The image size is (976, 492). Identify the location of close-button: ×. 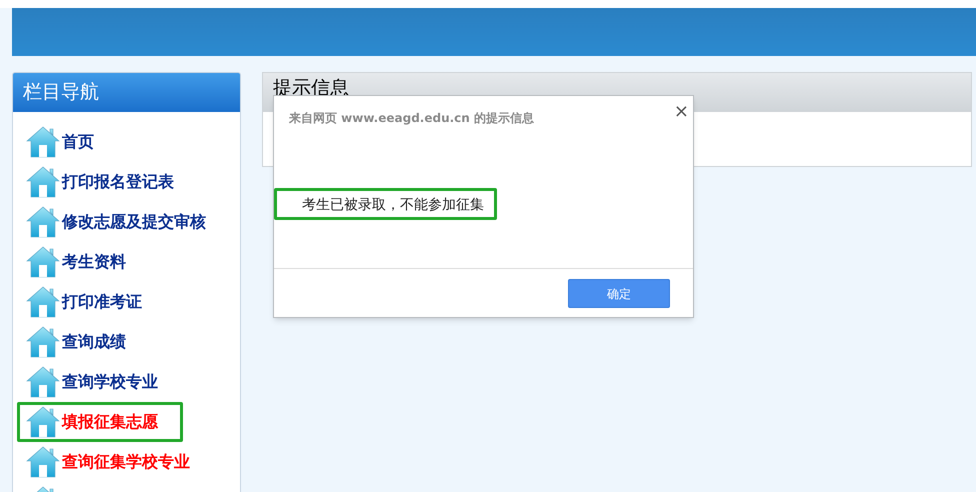
(681, 112).